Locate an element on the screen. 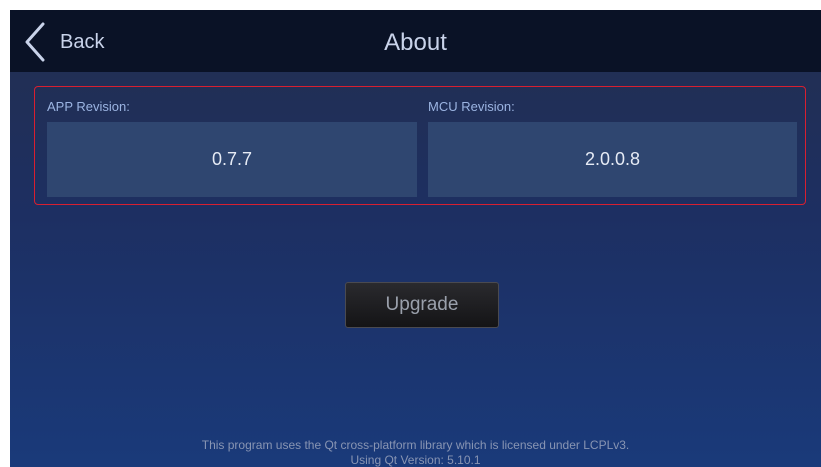  mcu-revision-value: 2.0.0.8 is located at coordinates (612, 159).